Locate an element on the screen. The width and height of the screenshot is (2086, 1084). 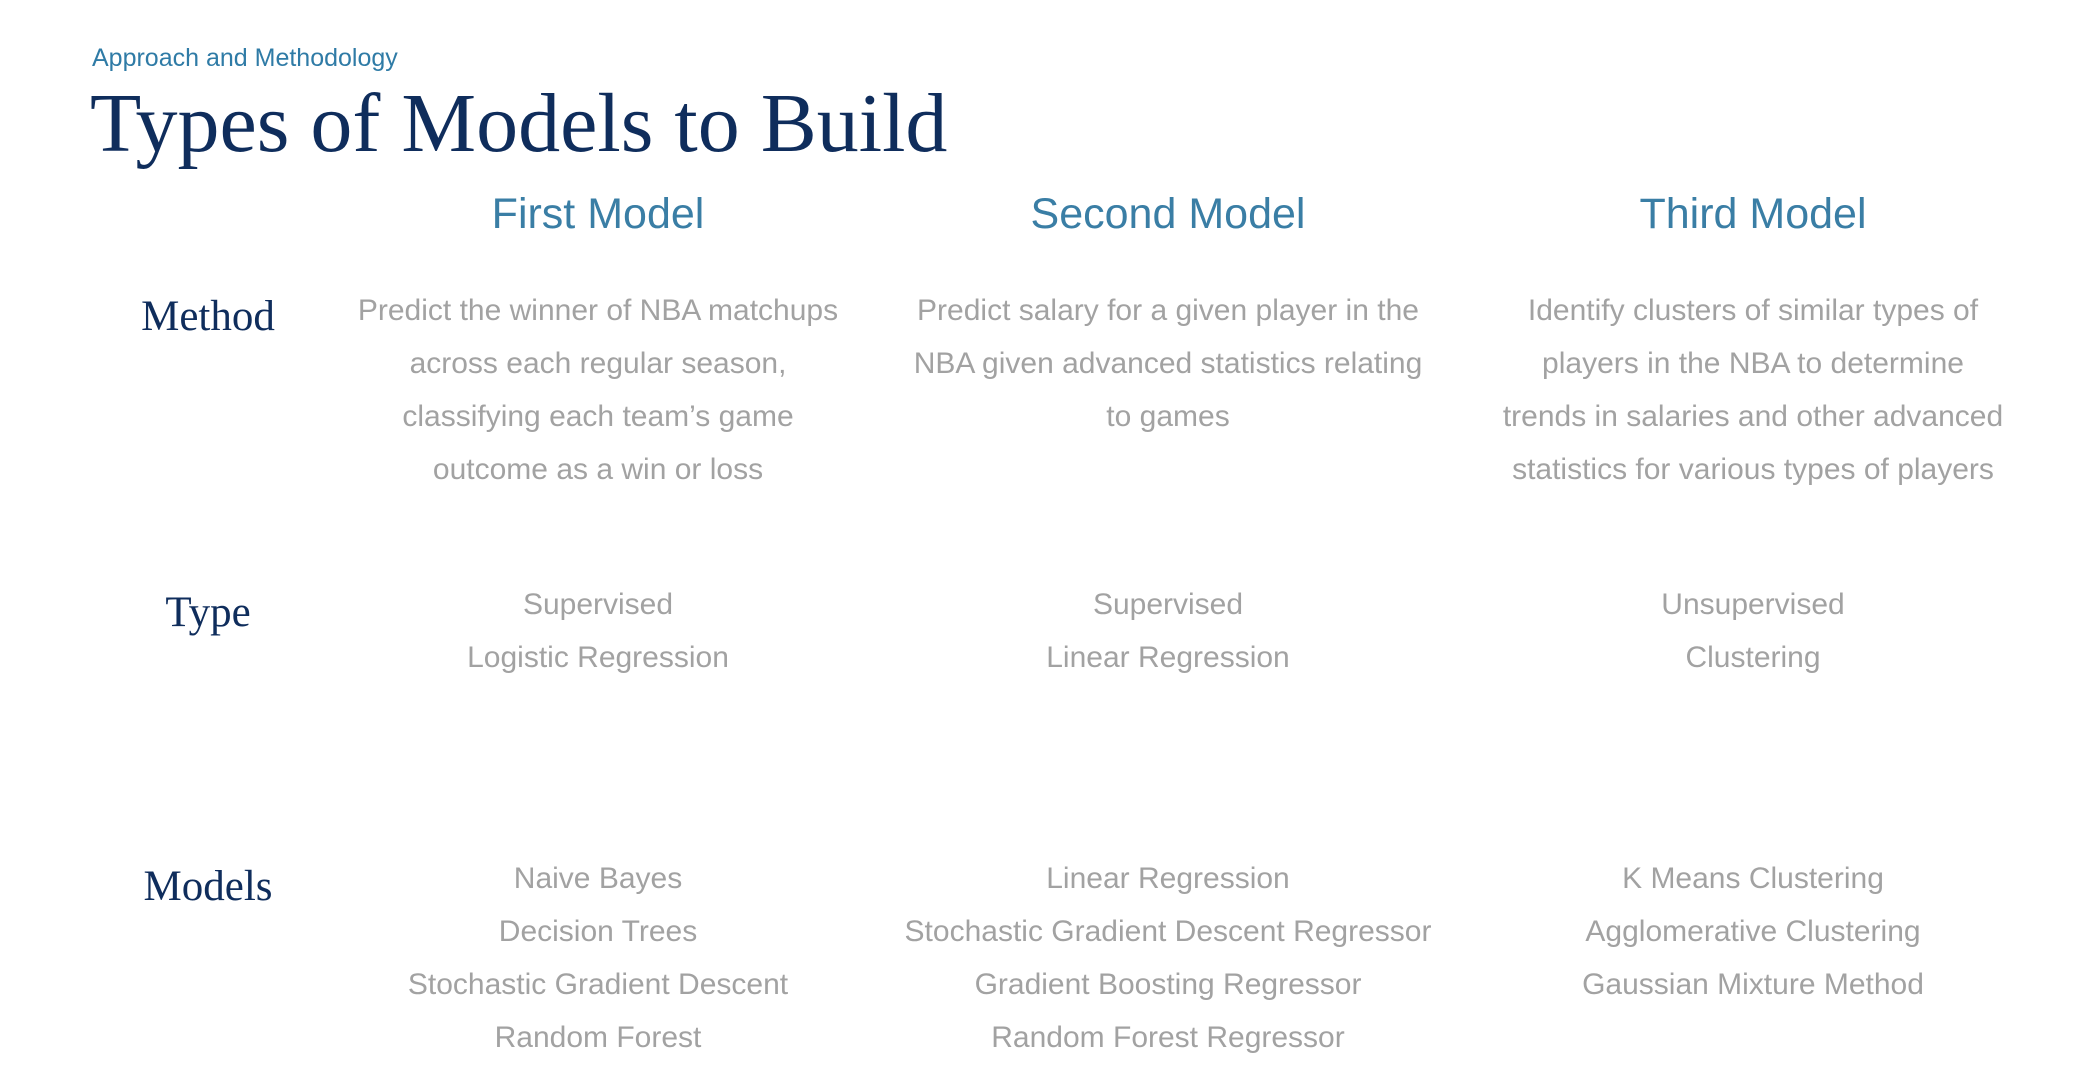
cell-line: Predict salary for a given player in the is located at coordinates (1168, 310).